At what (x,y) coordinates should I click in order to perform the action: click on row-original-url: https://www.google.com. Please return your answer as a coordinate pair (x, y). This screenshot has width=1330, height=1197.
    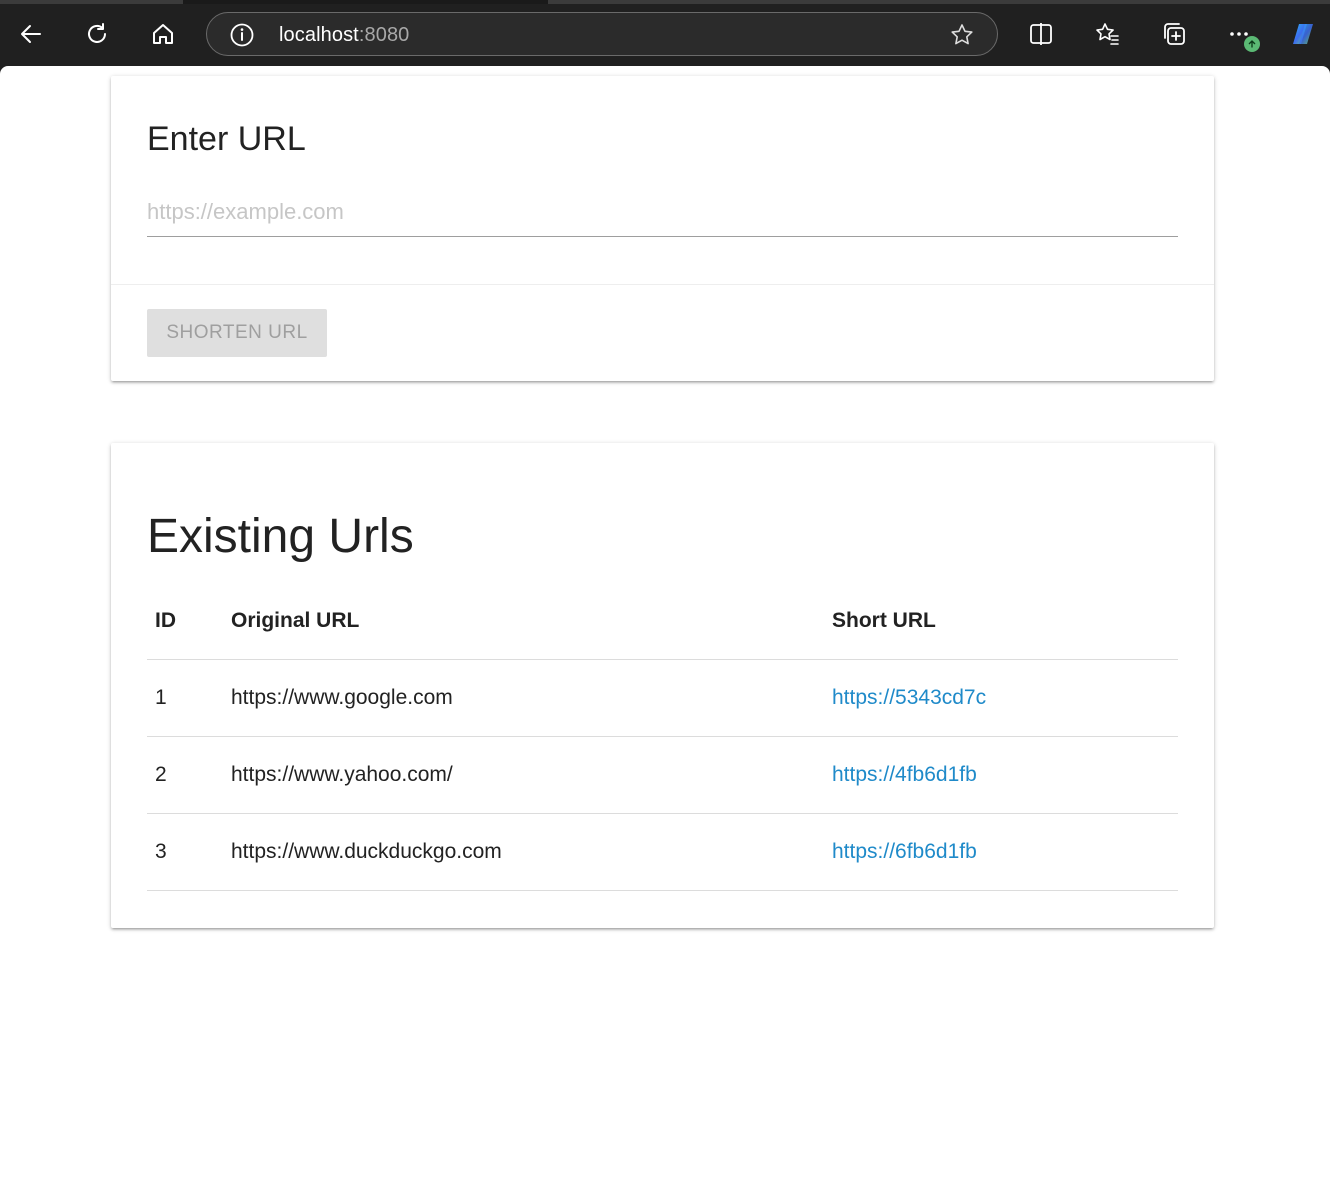
    Looking at the image, I should click on (531, 698).